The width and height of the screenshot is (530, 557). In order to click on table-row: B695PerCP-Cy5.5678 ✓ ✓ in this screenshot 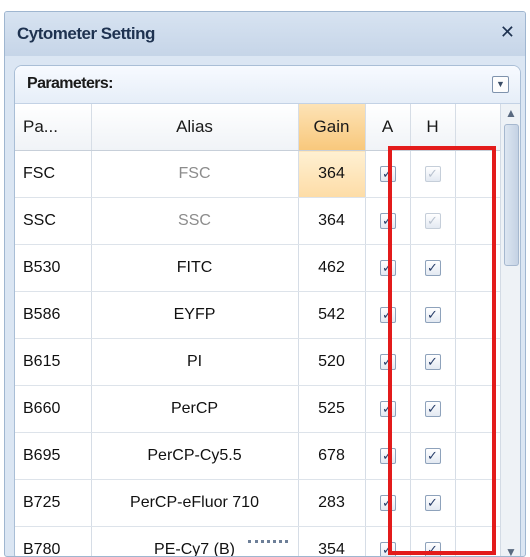, I will do `click(257, 456)`.